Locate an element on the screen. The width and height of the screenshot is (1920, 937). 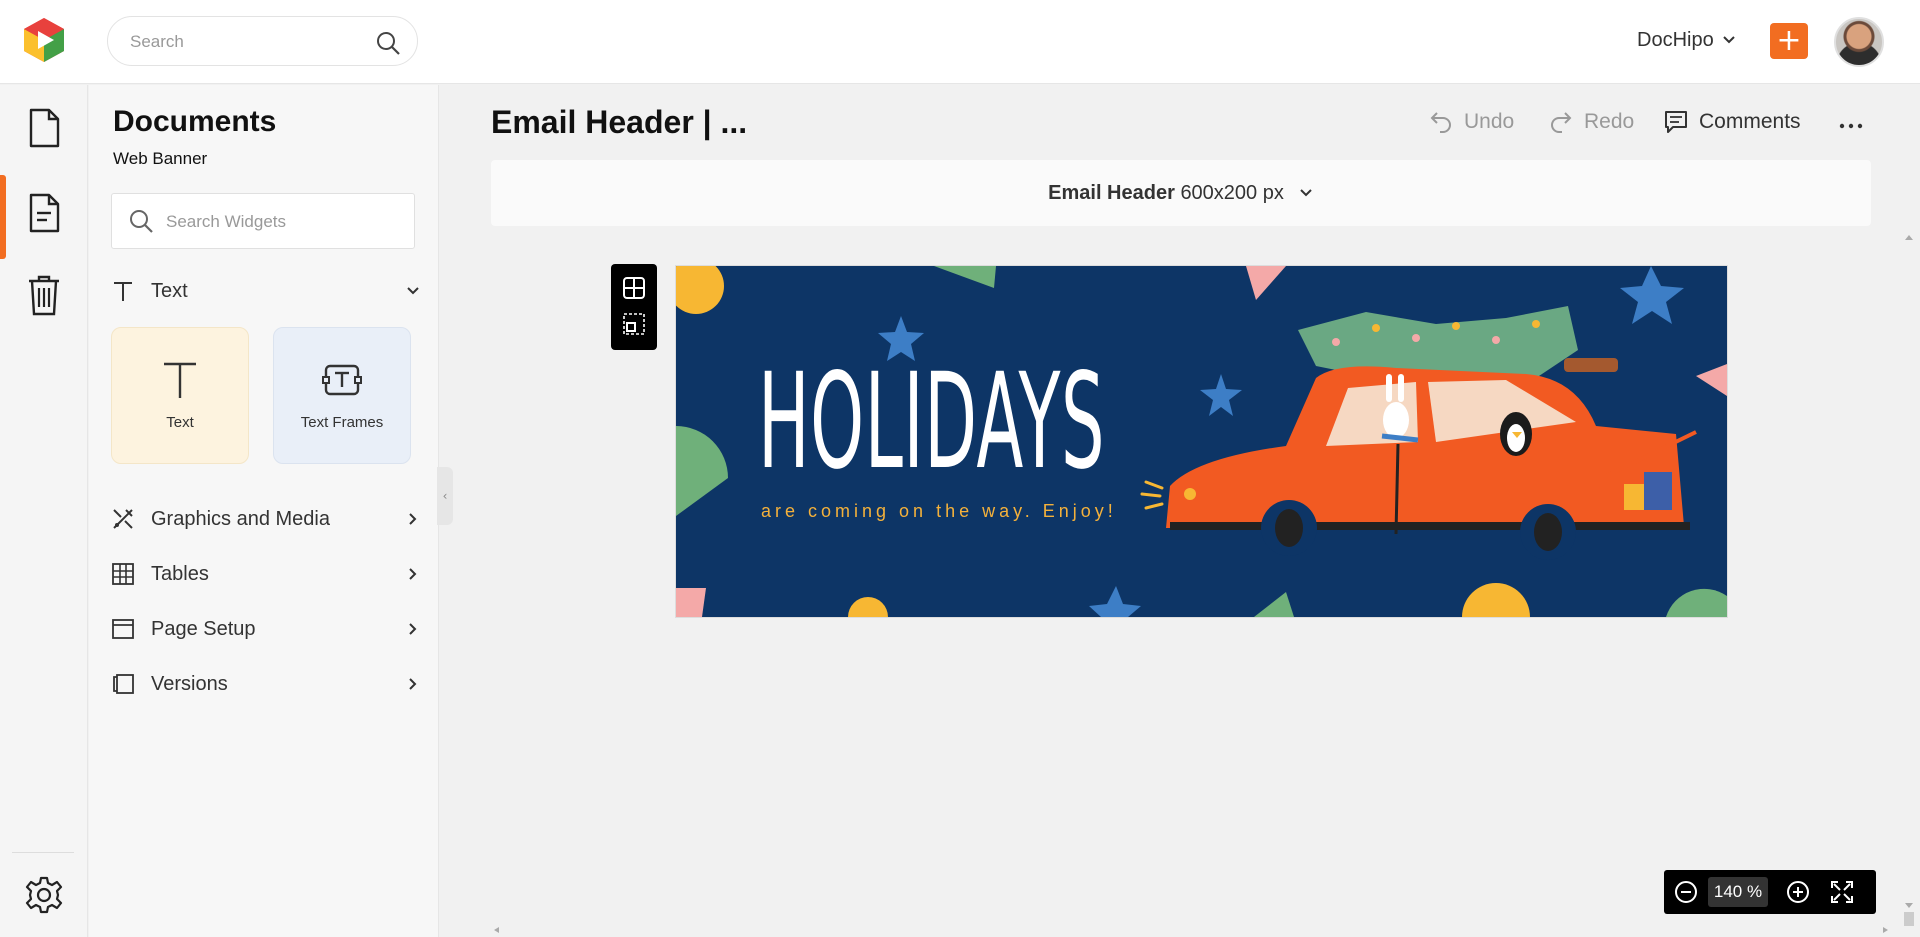
graphics-icon is located at coordinates (123, 519).